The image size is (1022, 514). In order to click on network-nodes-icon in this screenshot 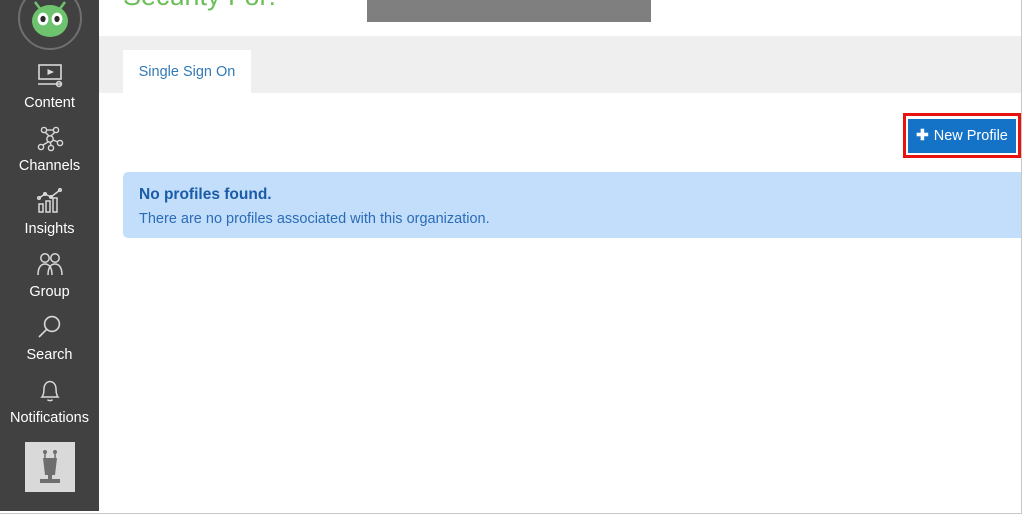, I will do `click(50, 139)`.